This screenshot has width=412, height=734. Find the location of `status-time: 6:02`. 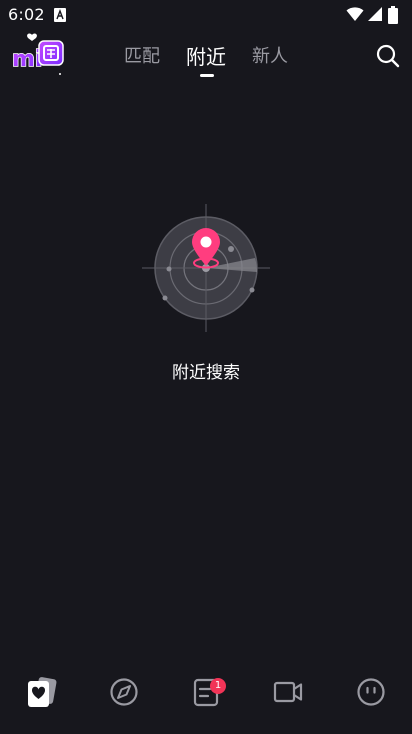

status-time: 6:02 is located at coordinates (26, 14).